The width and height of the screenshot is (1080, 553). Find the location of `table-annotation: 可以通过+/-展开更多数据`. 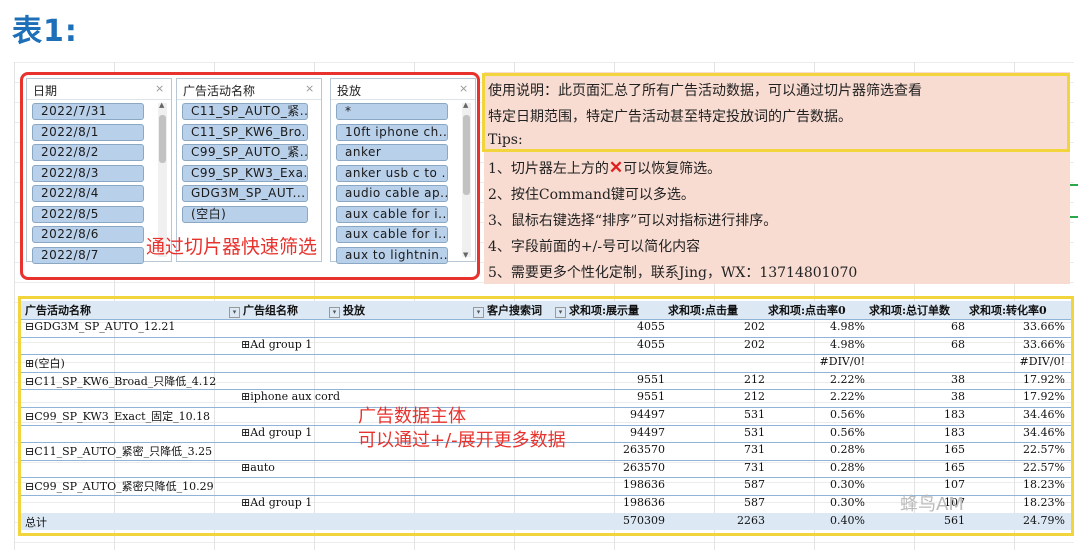

table-annotation: 可以通过+/-展开更多数据 is located at coordinates (462, 440).